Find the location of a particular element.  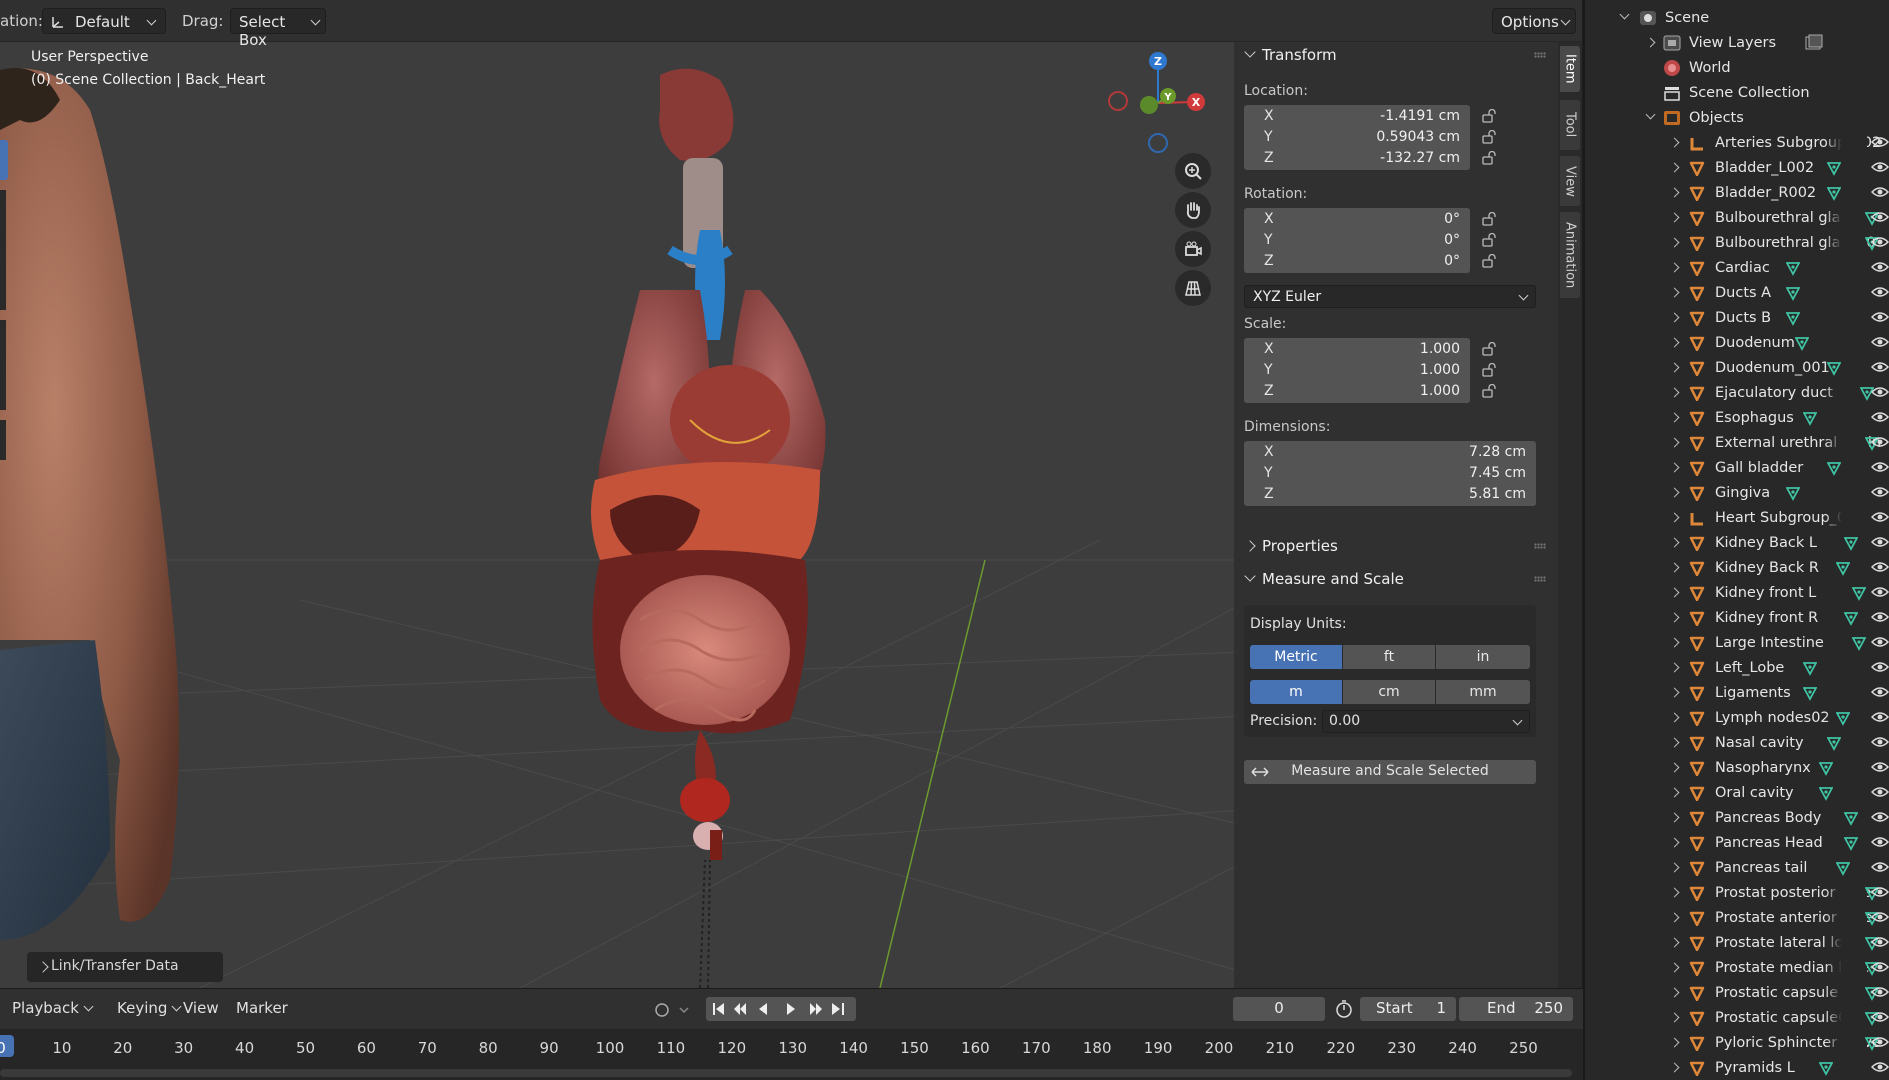

scale-z-field: Z 1.000 is located at coordinates (1357, 391).